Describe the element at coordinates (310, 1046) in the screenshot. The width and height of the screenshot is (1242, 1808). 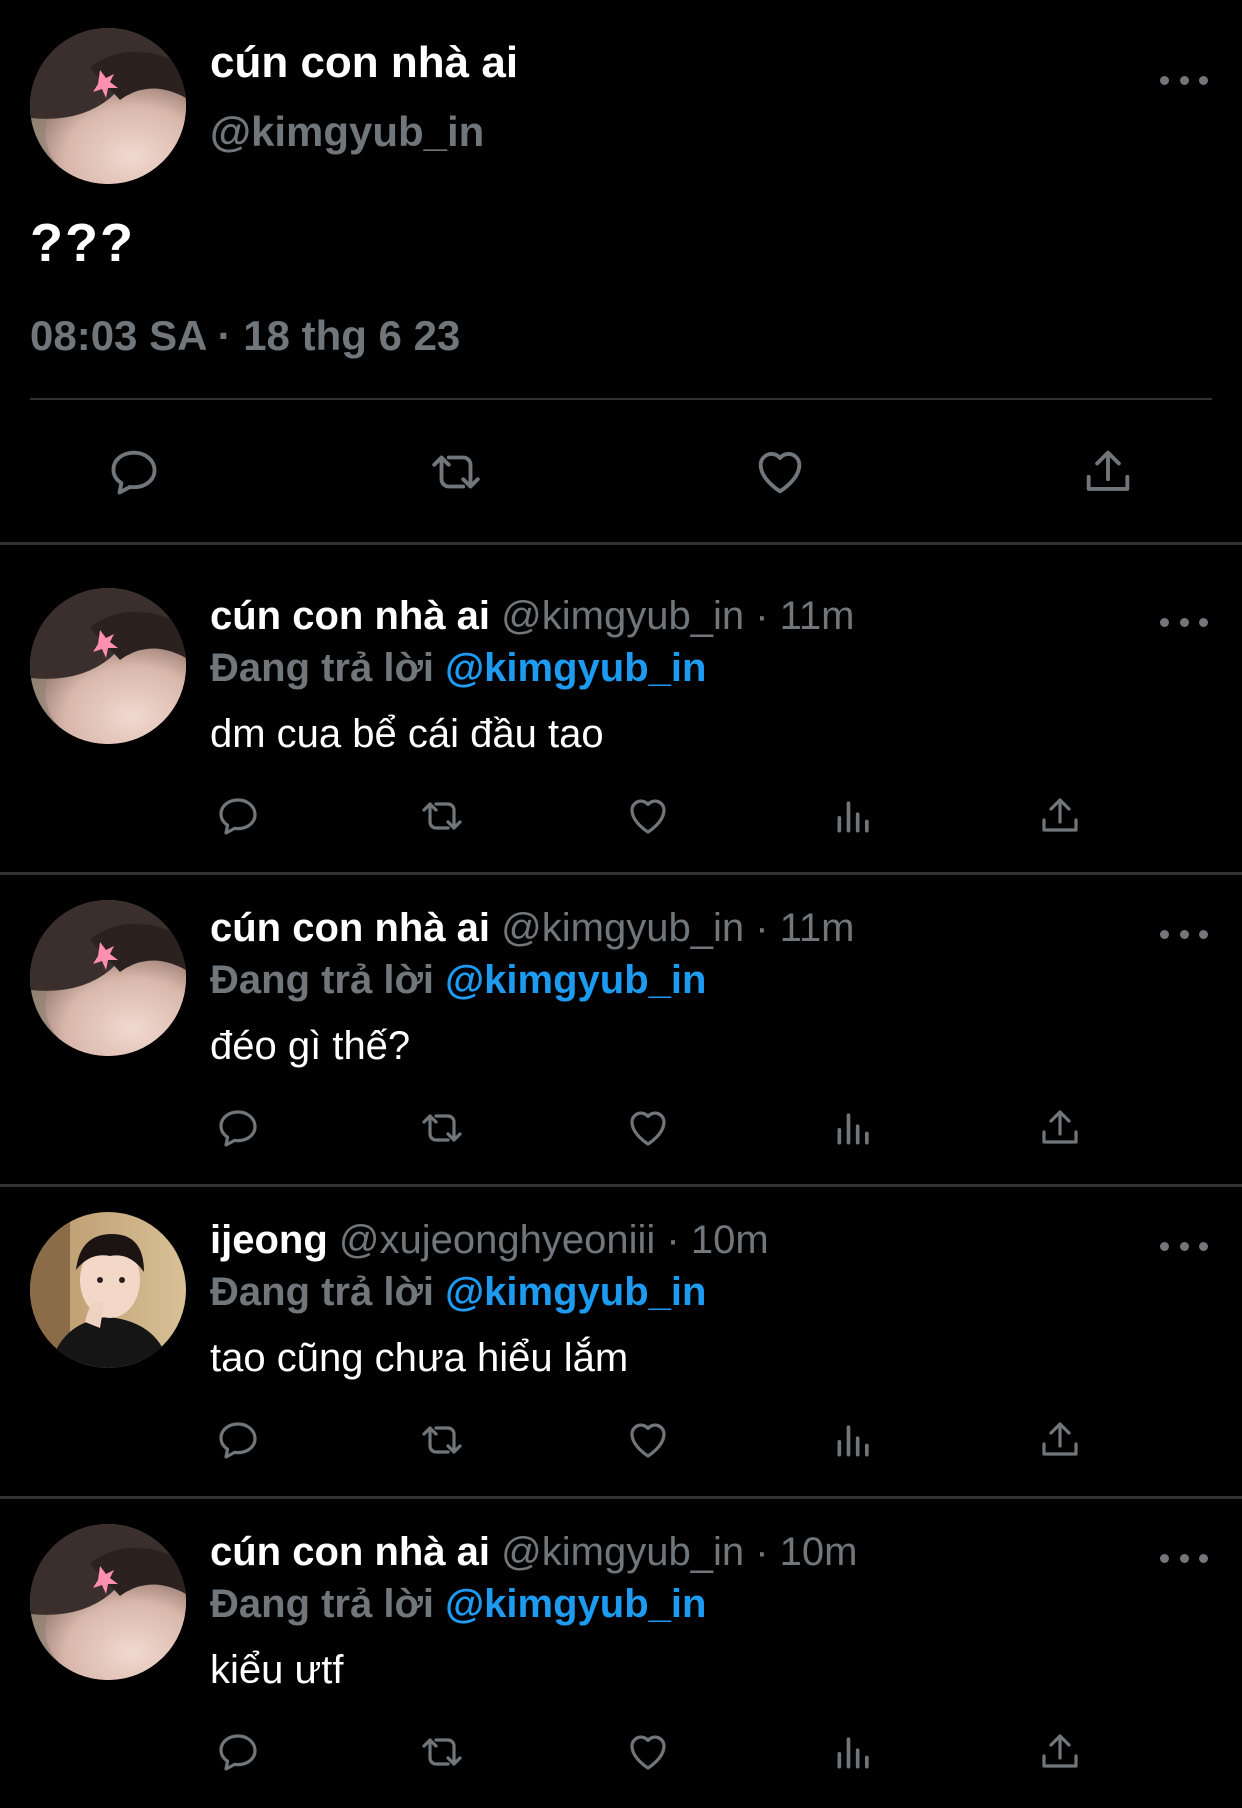
I see `reply-text: đéo gì thế?` at that location.